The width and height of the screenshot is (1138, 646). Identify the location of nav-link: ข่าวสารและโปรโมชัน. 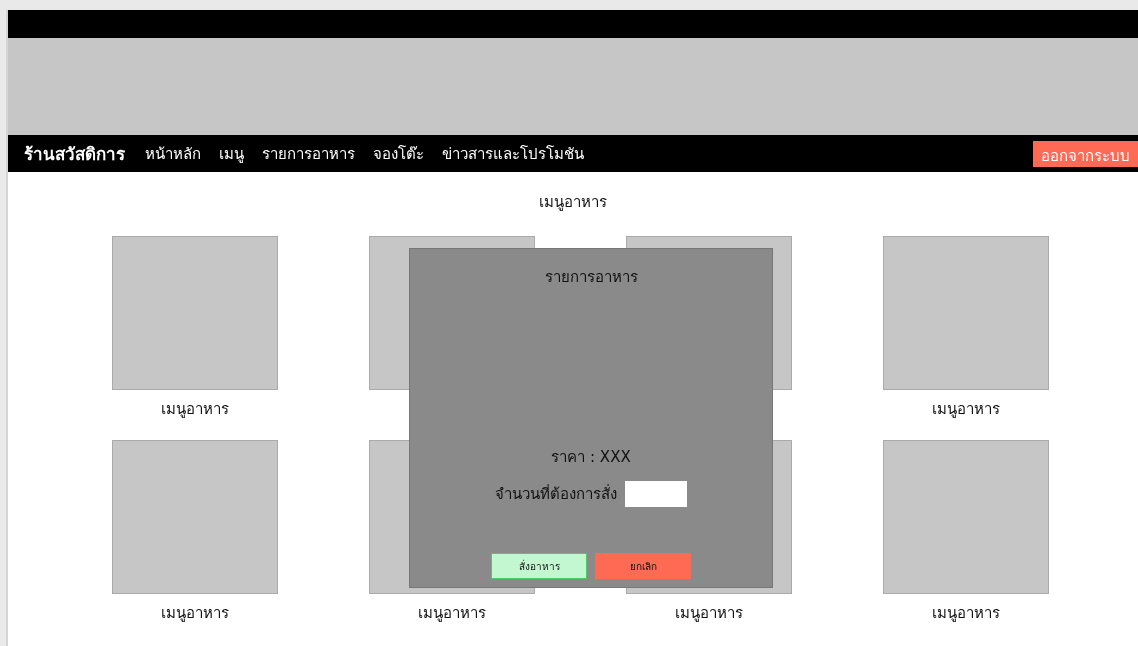
(513, 153).